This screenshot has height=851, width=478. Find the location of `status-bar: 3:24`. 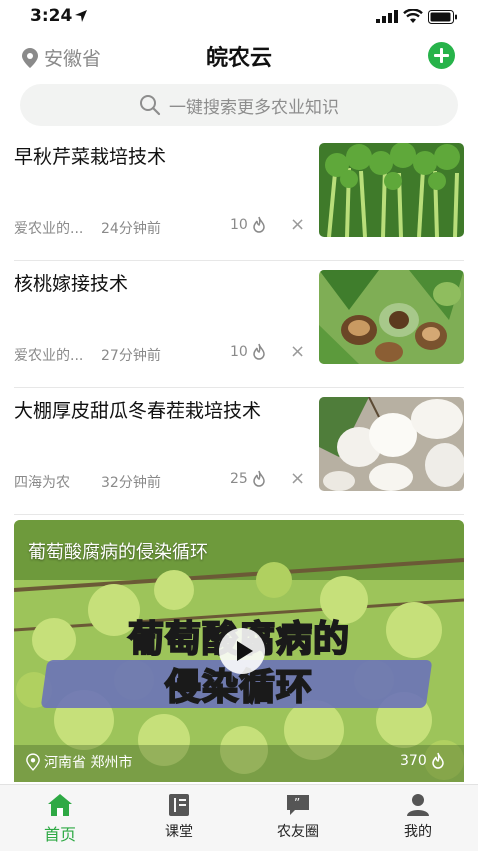

status-bar: 3:24 is located at coordinates (239, 17).